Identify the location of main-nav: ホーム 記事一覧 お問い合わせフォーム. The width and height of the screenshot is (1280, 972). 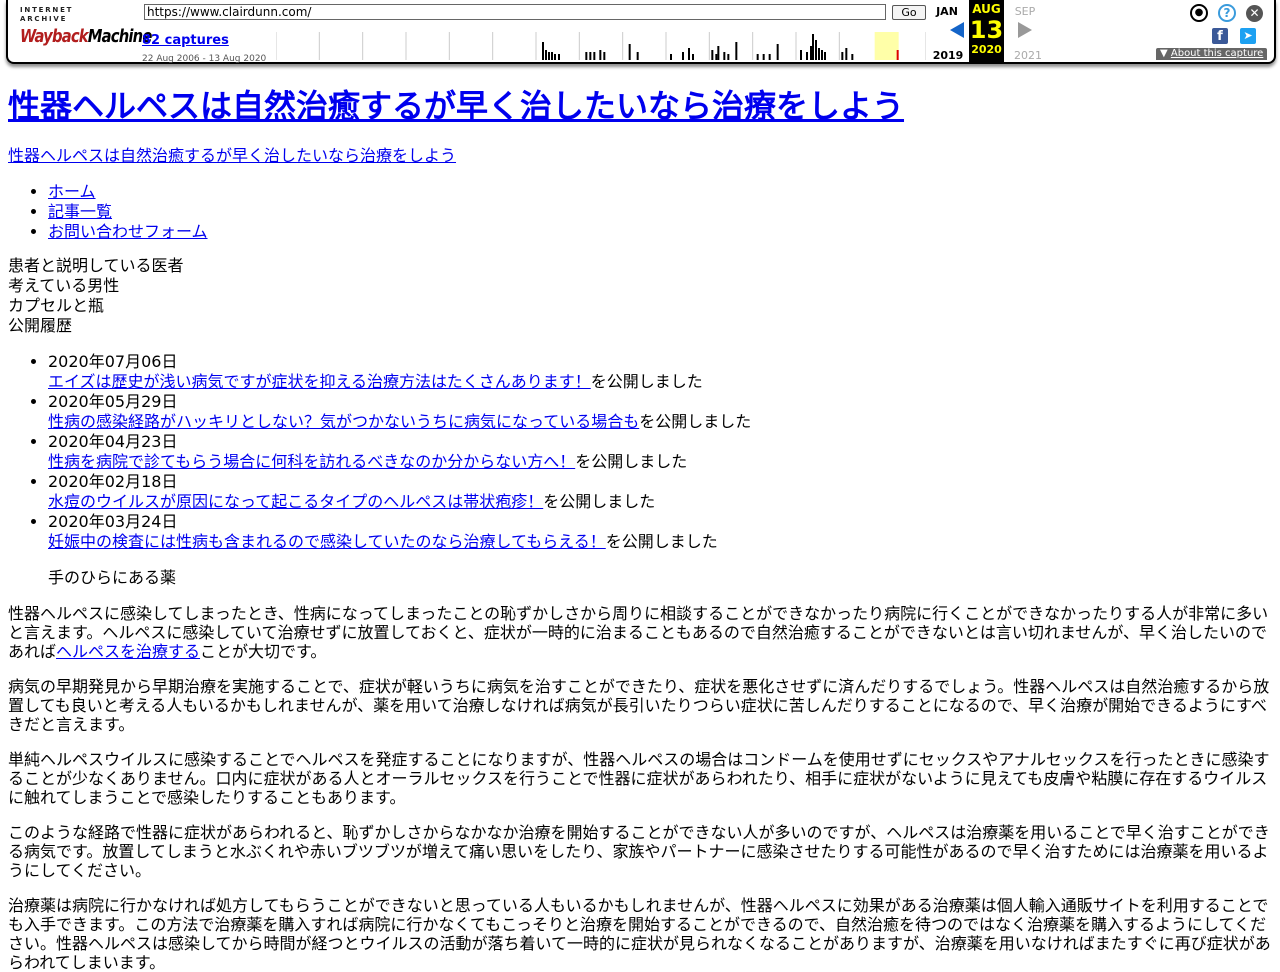
(640, 212).